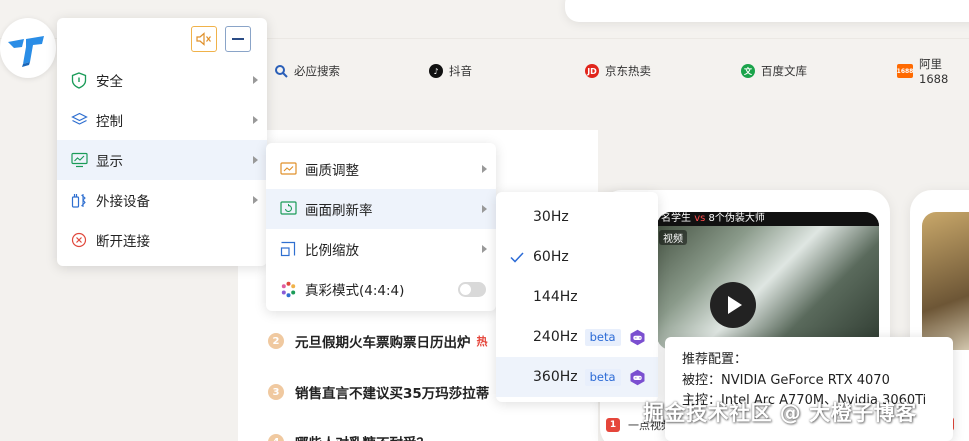 The width and height of the screenshot is (969, 441). I want to click on rank-badge: 2, so click(276, 341).